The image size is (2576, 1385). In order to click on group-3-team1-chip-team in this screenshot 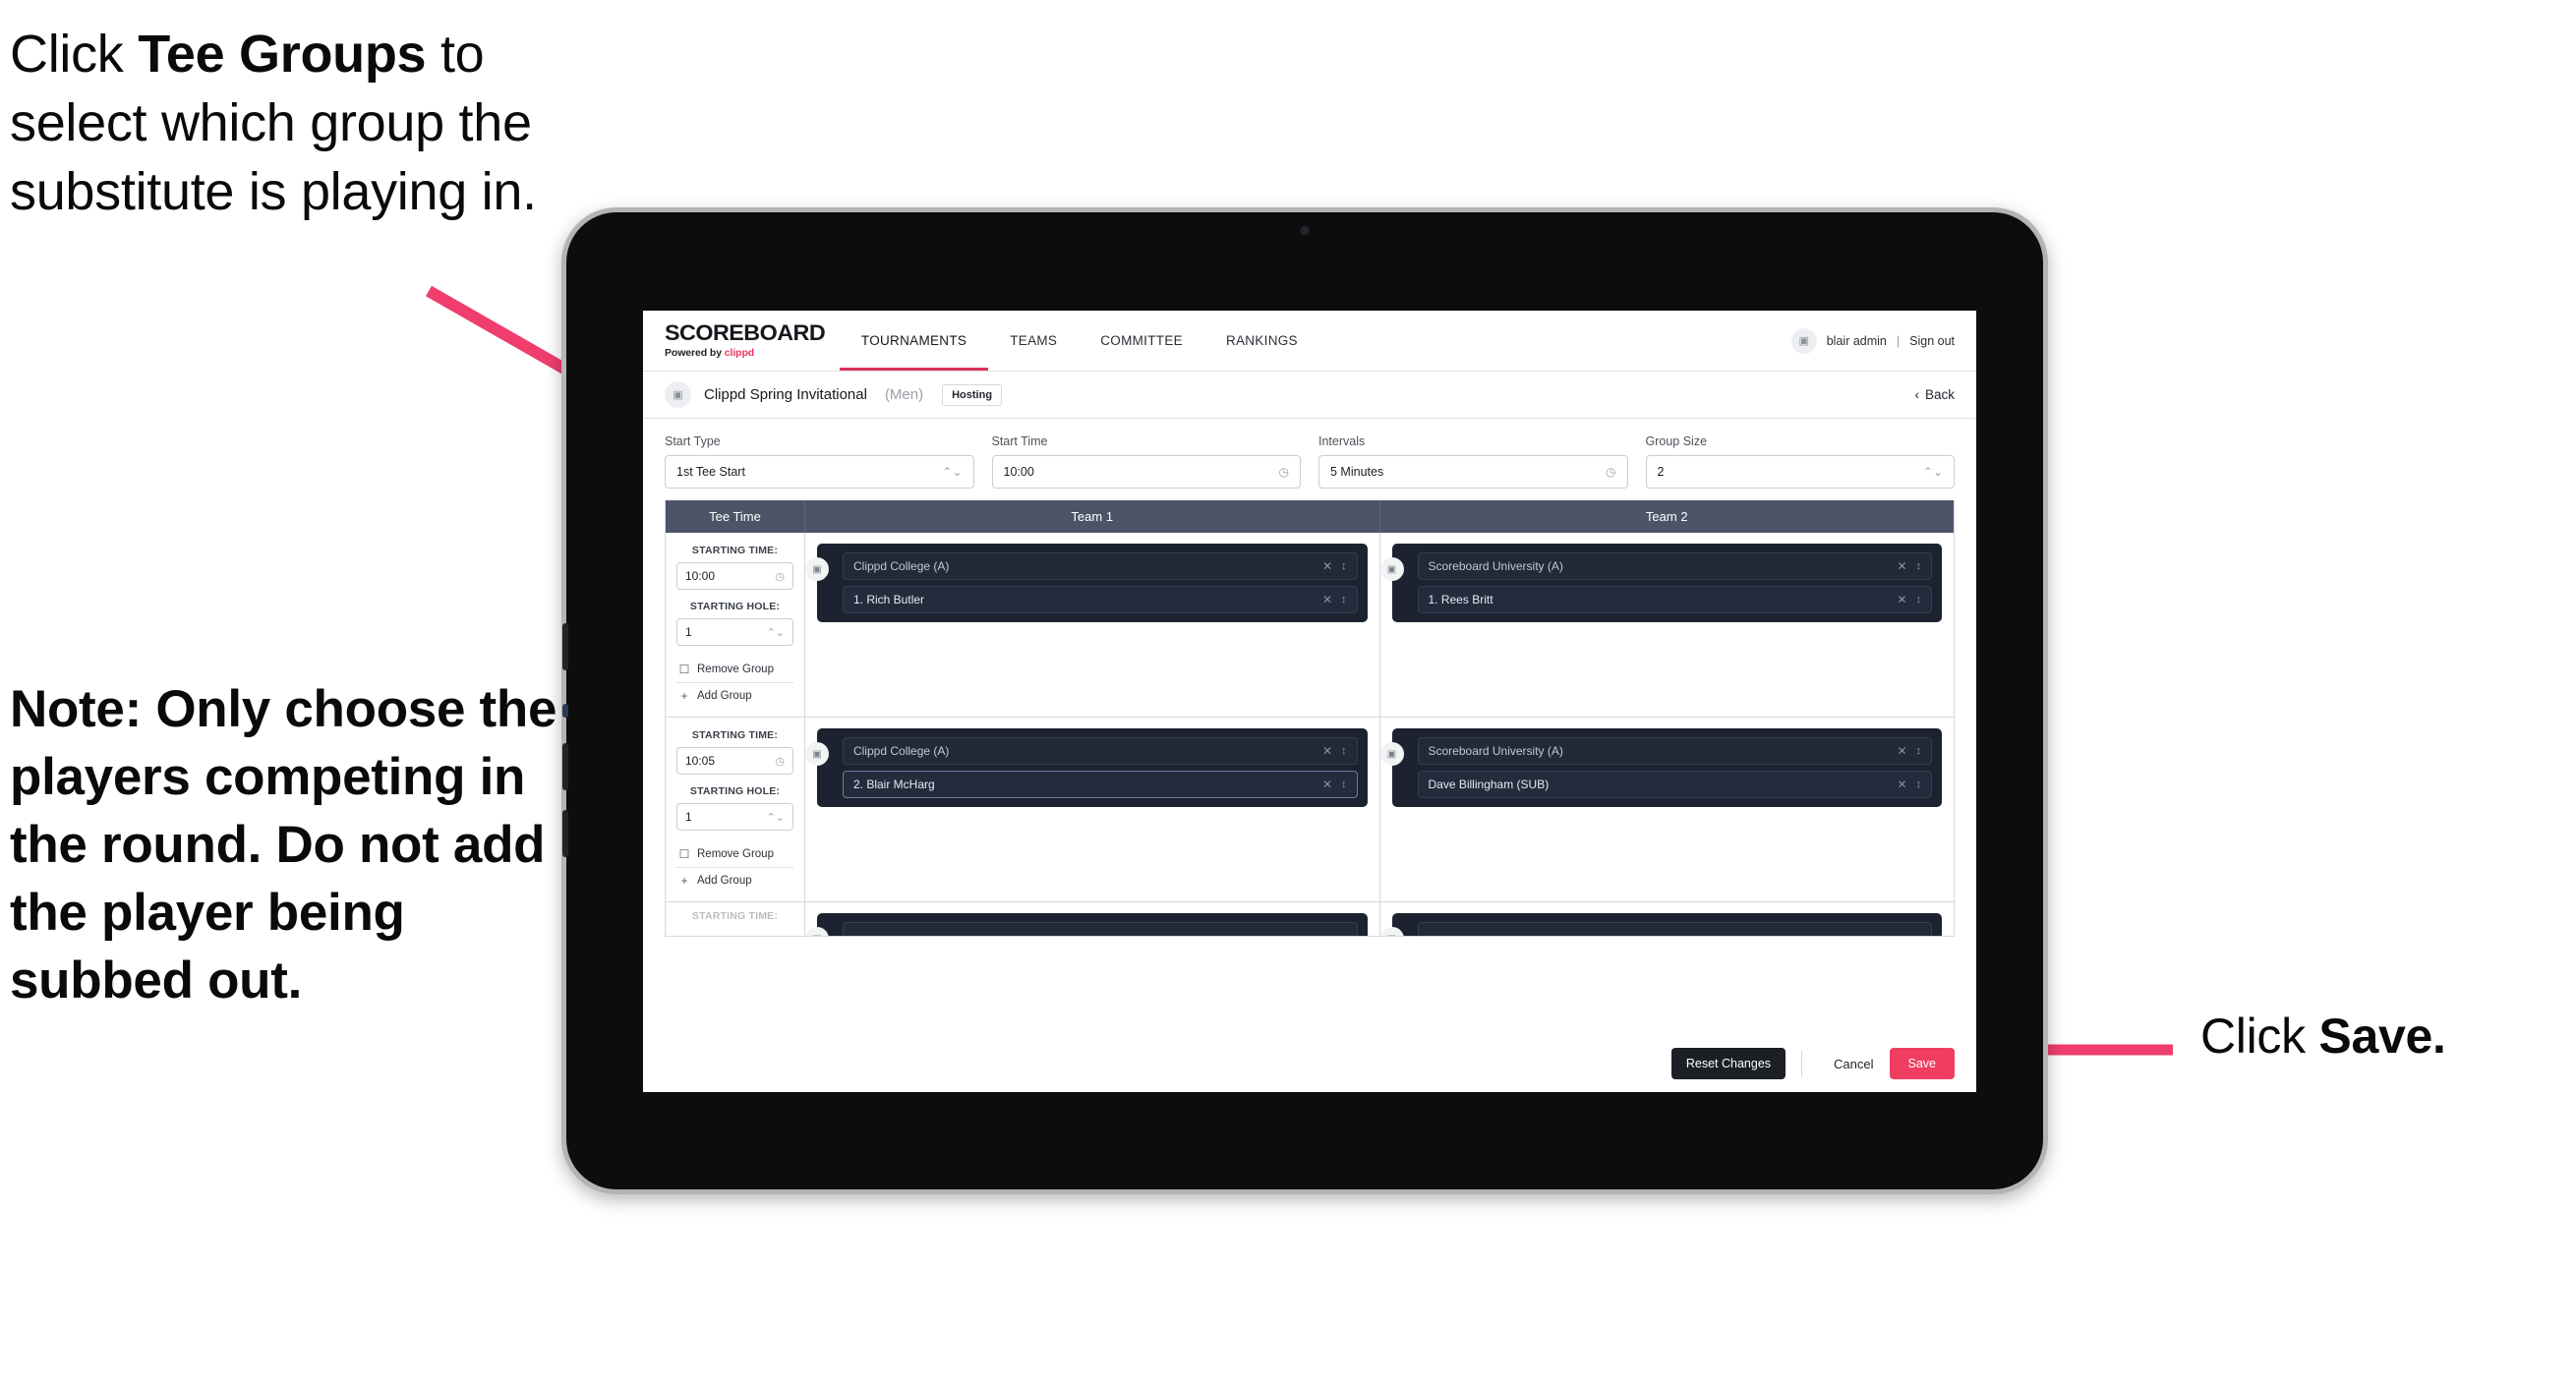, I will do `click(1100, 929)`.